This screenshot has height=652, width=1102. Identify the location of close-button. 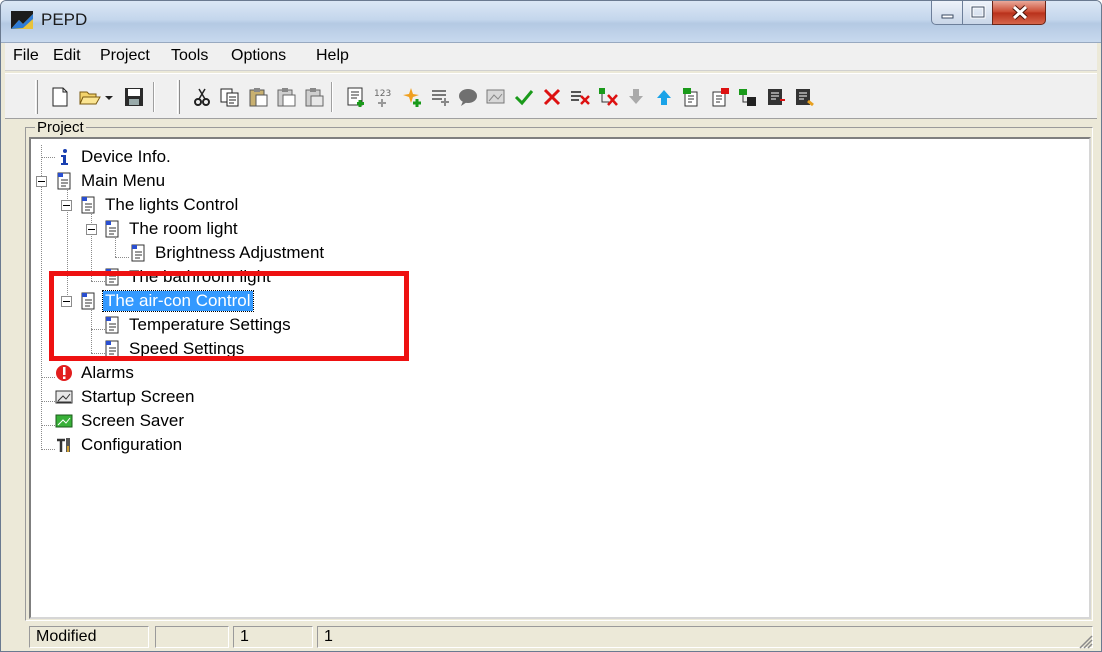
(1019, 13).